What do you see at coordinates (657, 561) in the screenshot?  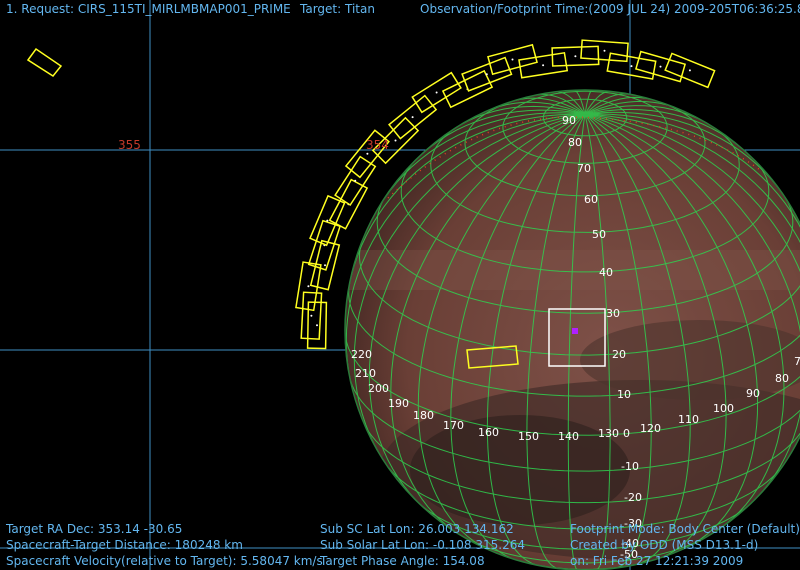 I see `created-on: on: Fri Feb 27 12:21:39 2009` at bounding box center [657, 561].